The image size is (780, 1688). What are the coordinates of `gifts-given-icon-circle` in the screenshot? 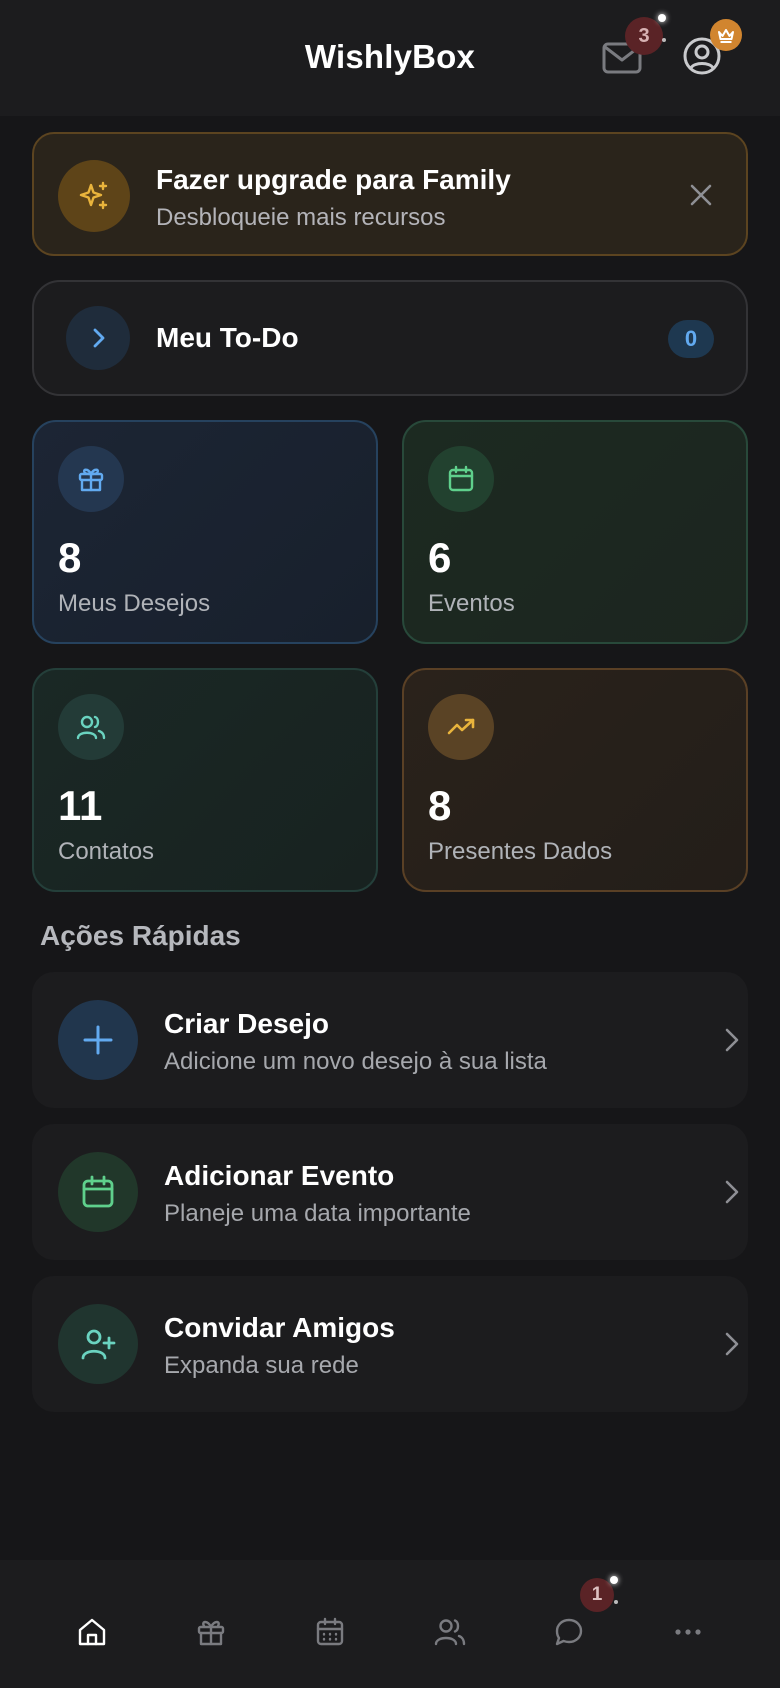 It's located at (461, 727).